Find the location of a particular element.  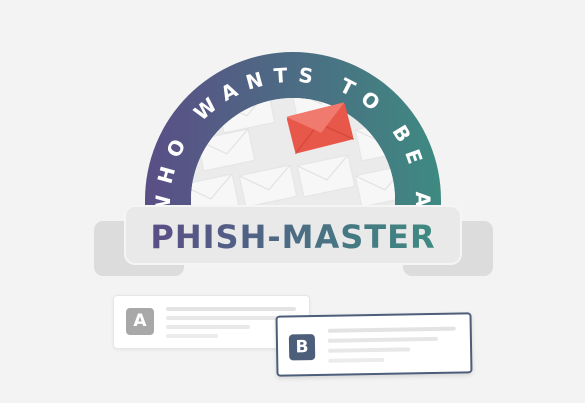

option-a-badge: A is located at coordinates (140, 321).